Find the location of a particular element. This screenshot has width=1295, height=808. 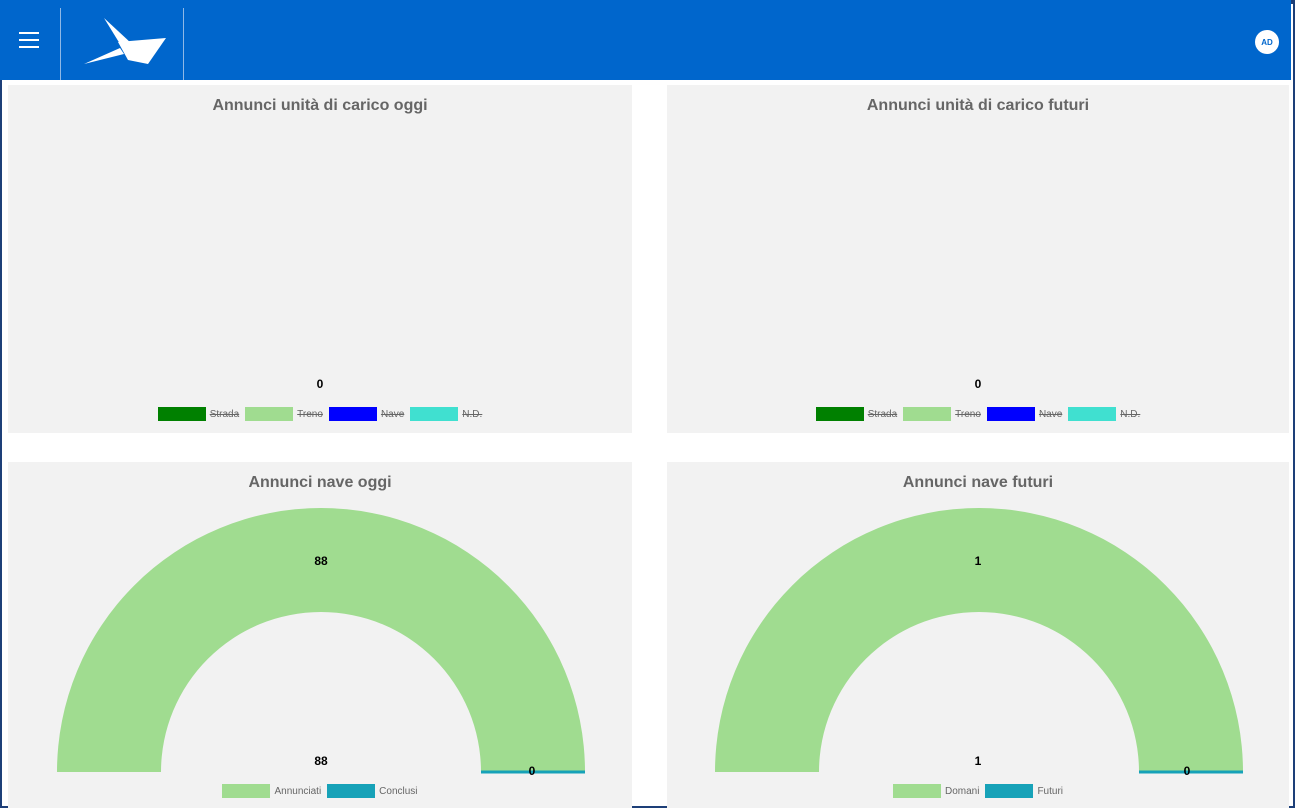

legend-item-conclusi: Conclusi is located at coordinates (372, 791).